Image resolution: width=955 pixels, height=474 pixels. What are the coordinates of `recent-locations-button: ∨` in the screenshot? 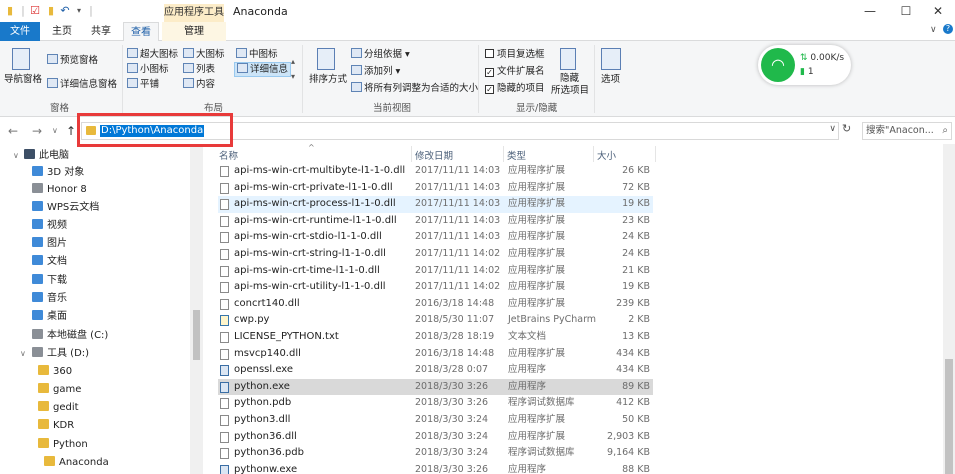 It's located at (55, 131).